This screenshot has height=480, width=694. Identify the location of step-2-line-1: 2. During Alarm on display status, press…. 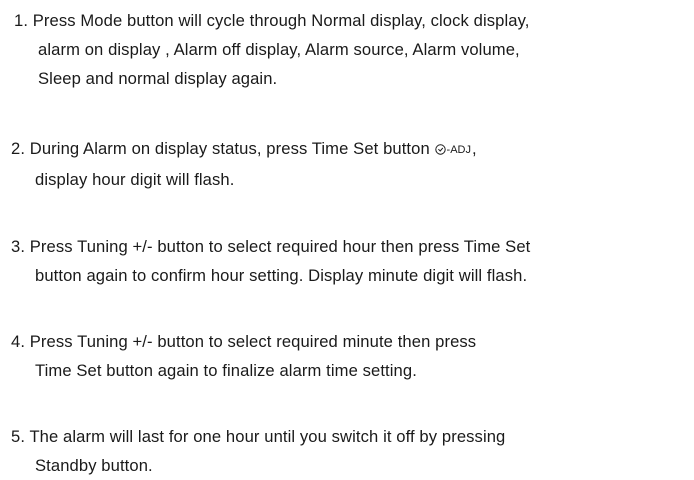
(244, 149).